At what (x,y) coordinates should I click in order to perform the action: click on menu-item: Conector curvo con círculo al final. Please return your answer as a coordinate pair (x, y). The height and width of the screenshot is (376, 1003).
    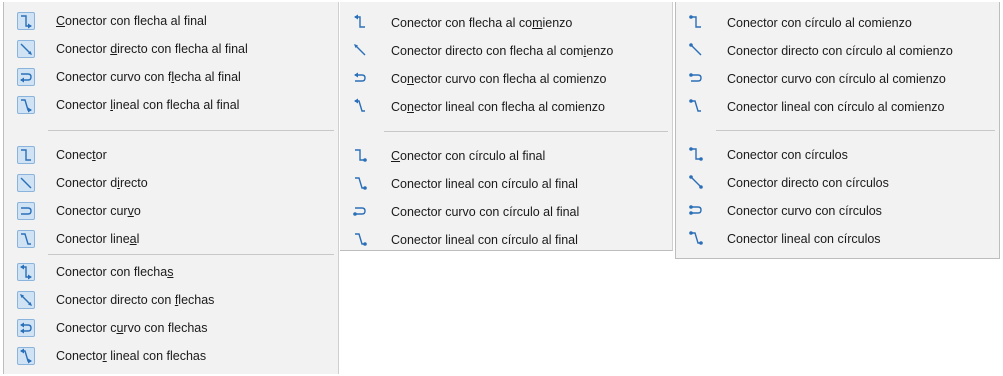
    Looking at the image, I should click on (506, 212).